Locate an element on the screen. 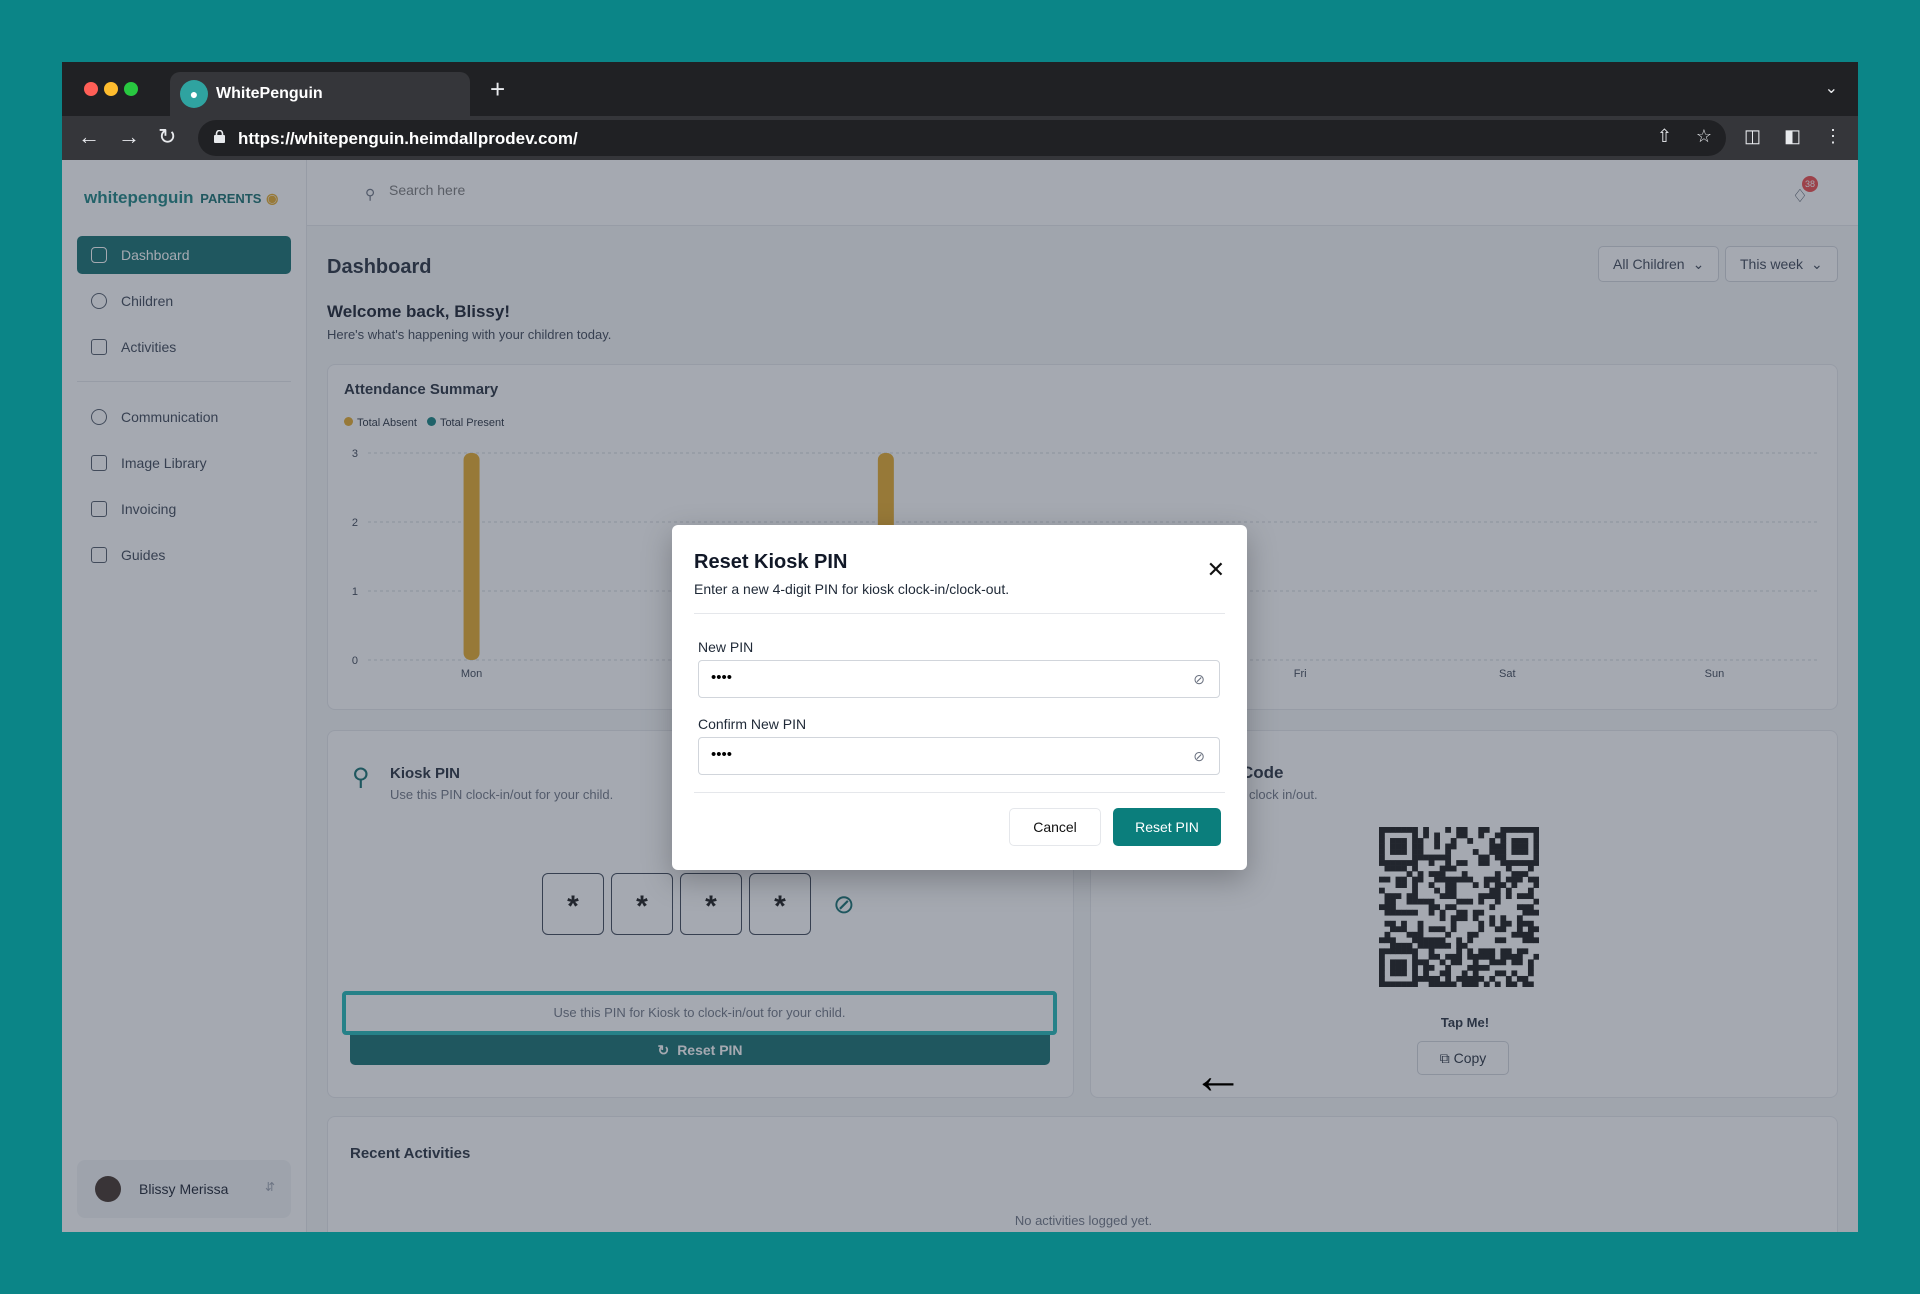 The image size is (1920, 1294). new-pin-label: New PIN is located at coordinates (726, 647).